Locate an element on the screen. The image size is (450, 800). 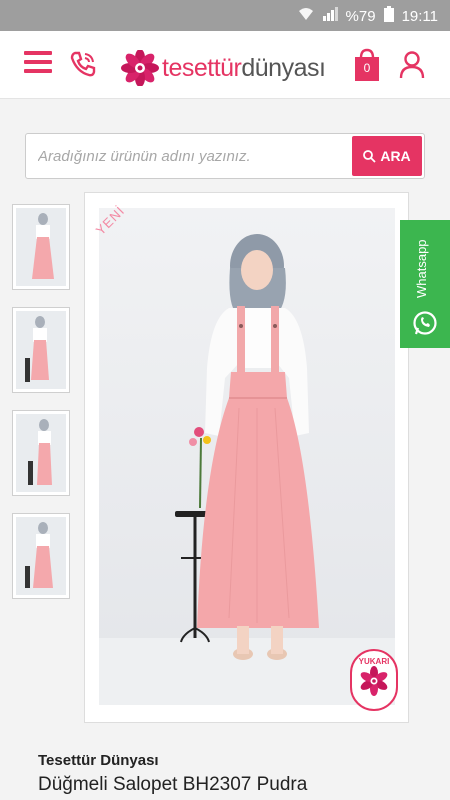
search-button: ARA is located at coordinates (387, 156).